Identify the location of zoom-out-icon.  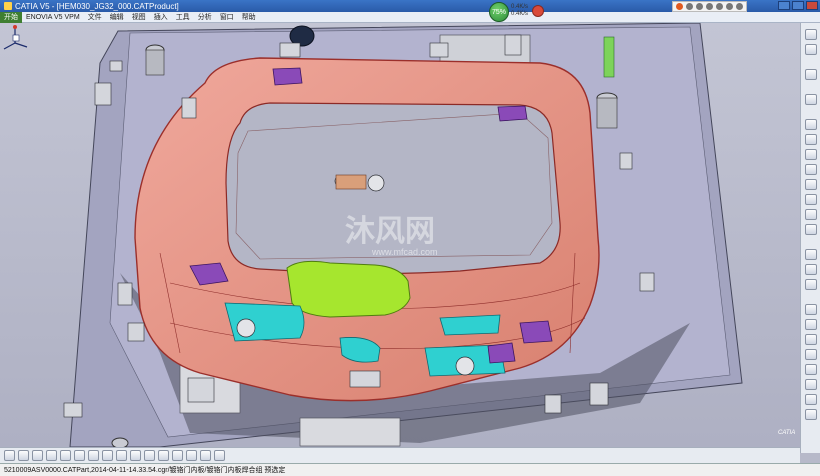
(79, 455).